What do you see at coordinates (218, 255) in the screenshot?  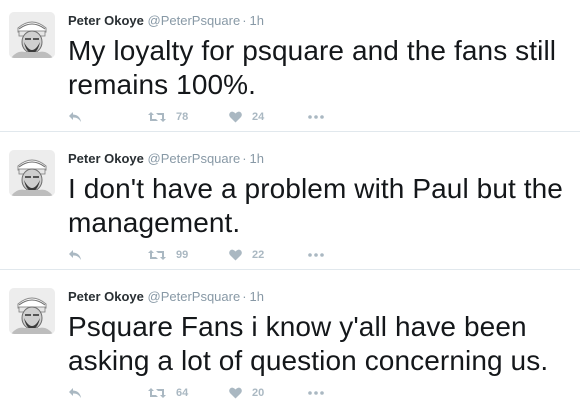 I see `tweet-actions: 99 22` at bounding box center [218, 255].